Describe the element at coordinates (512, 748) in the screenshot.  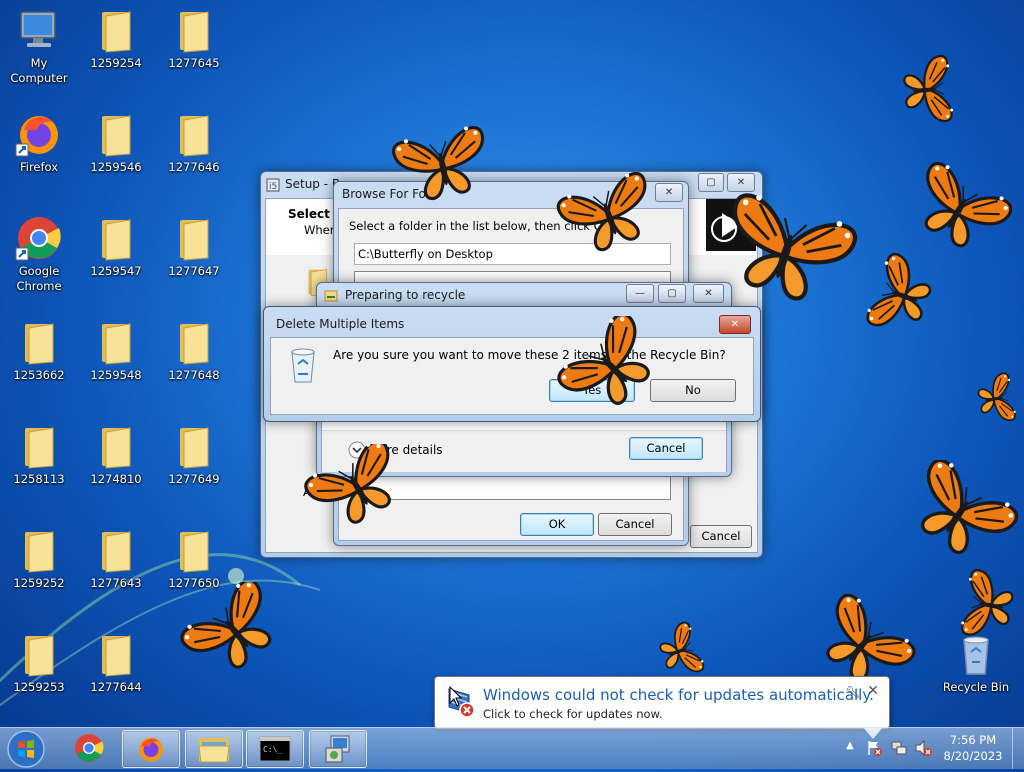
I see `taskbar: C:\_ ▲ 7:56 PM 8/20/2023` at that location.